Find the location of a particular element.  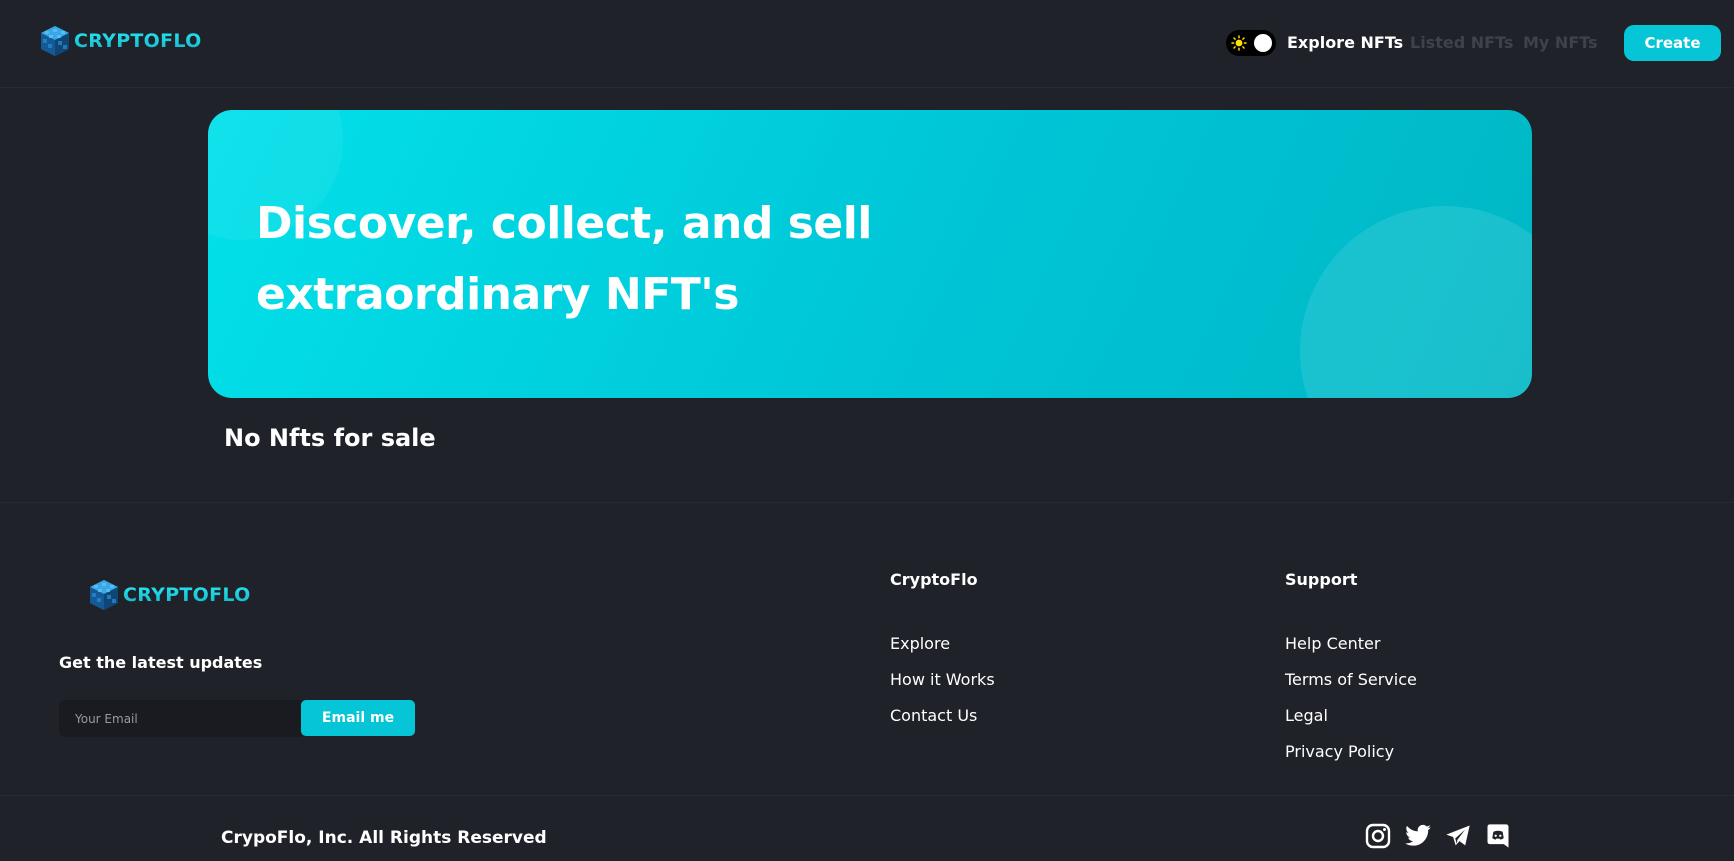

header-logo: CRYPTOFLO is located at coordinates (120, 41).